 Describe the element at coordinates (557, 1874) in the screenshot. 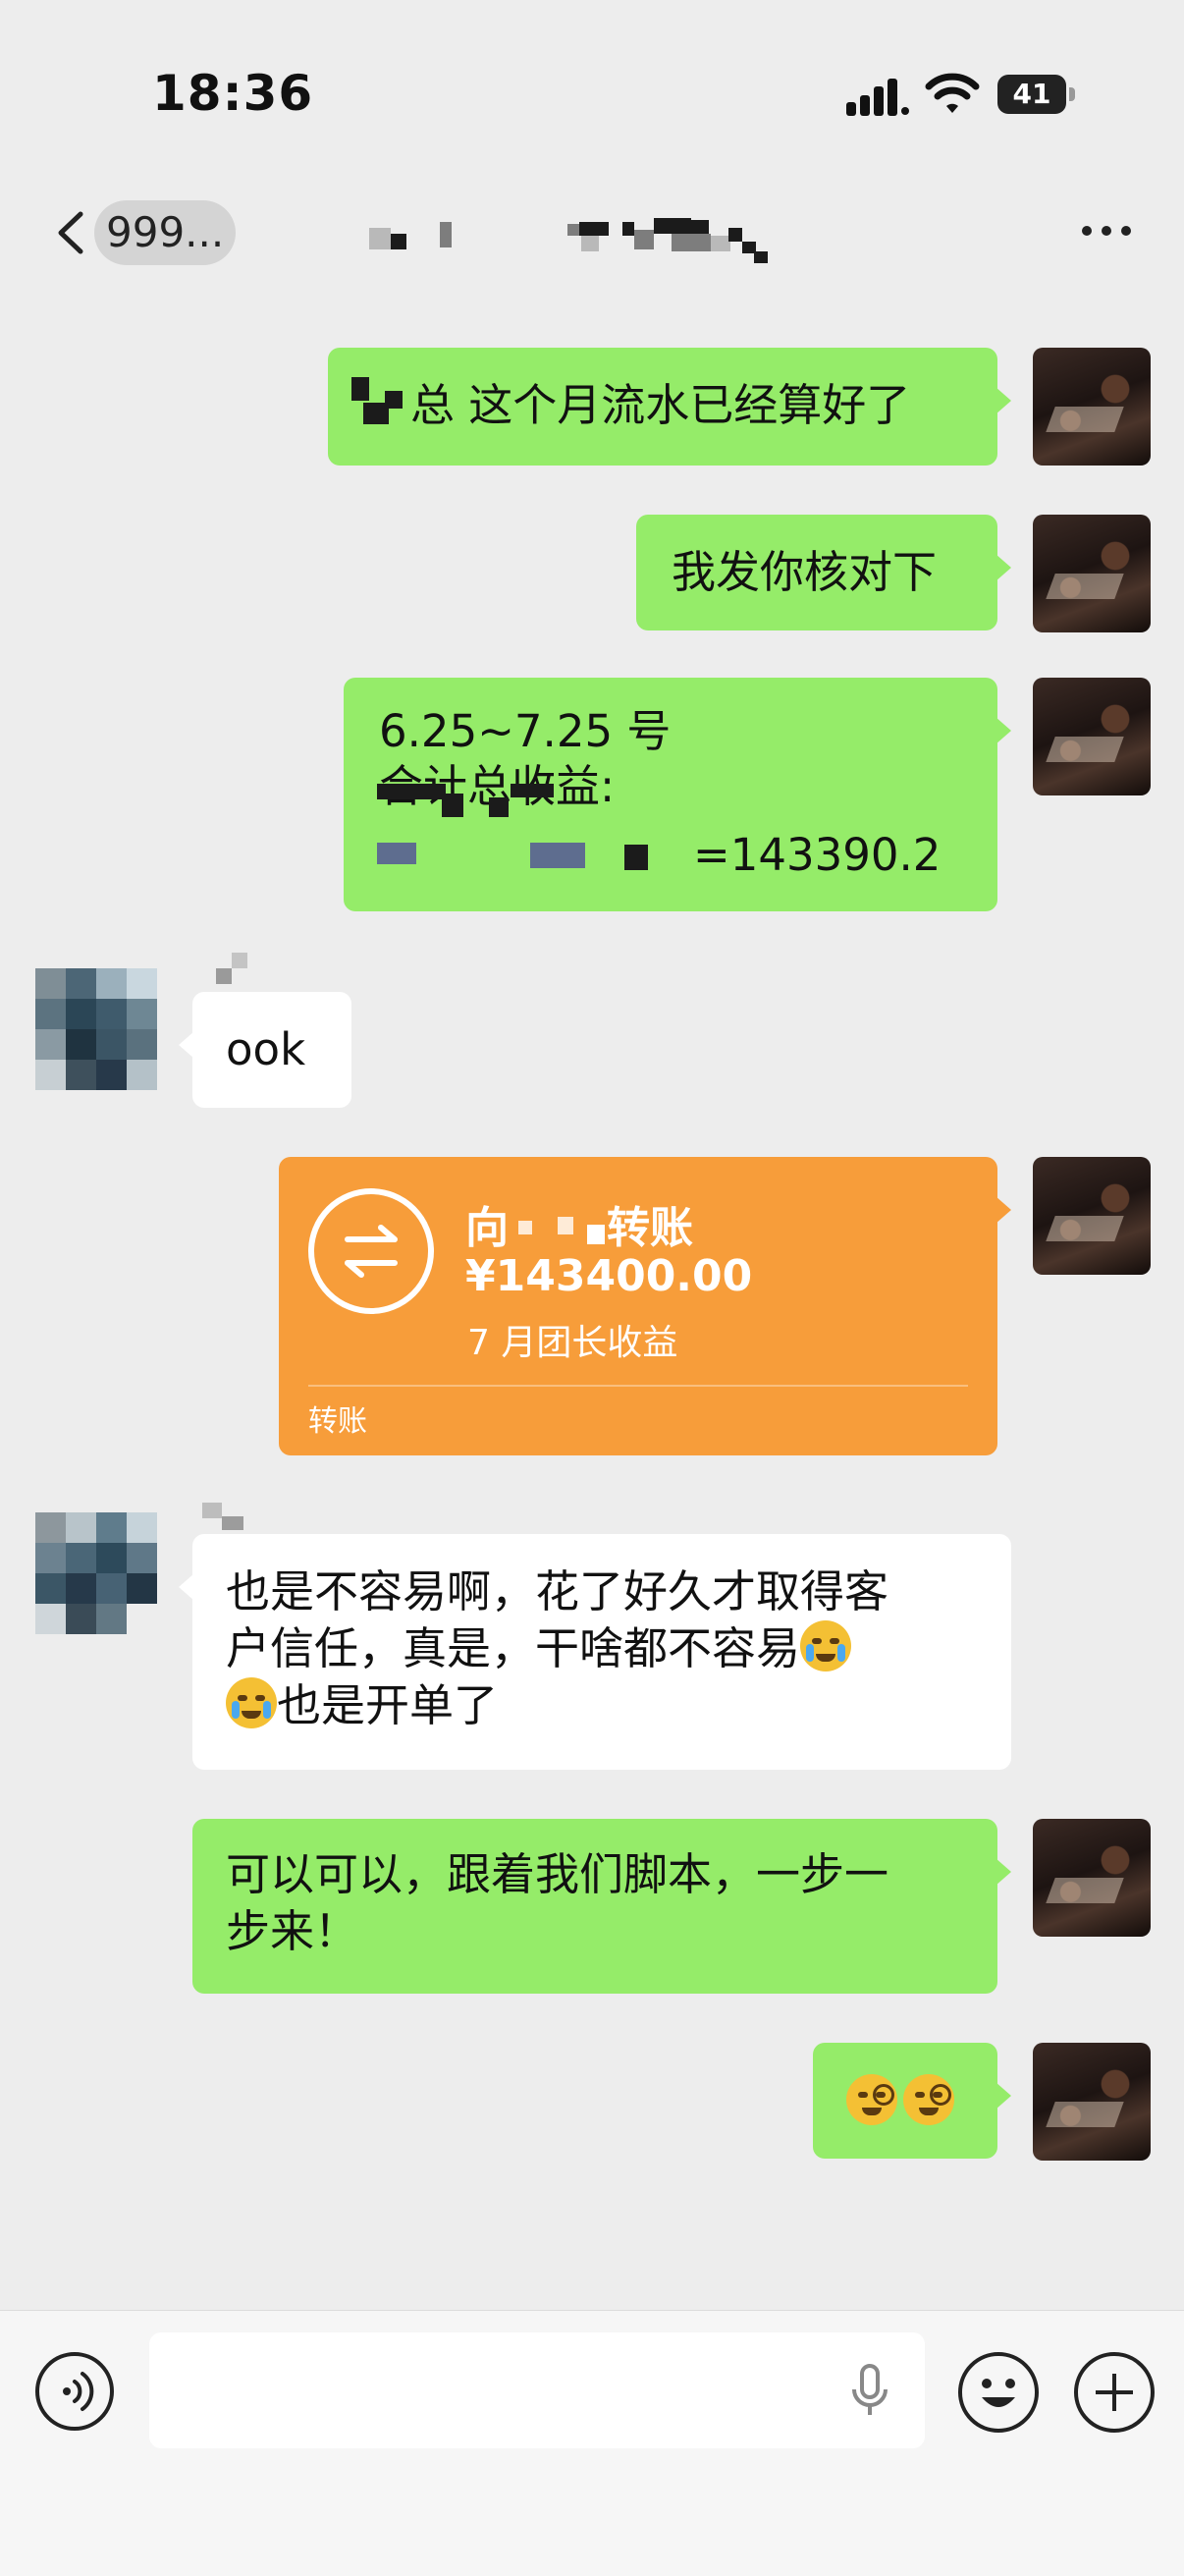

I see `message-line: 可以可以，跟着我们脚本，一步一` at that location.